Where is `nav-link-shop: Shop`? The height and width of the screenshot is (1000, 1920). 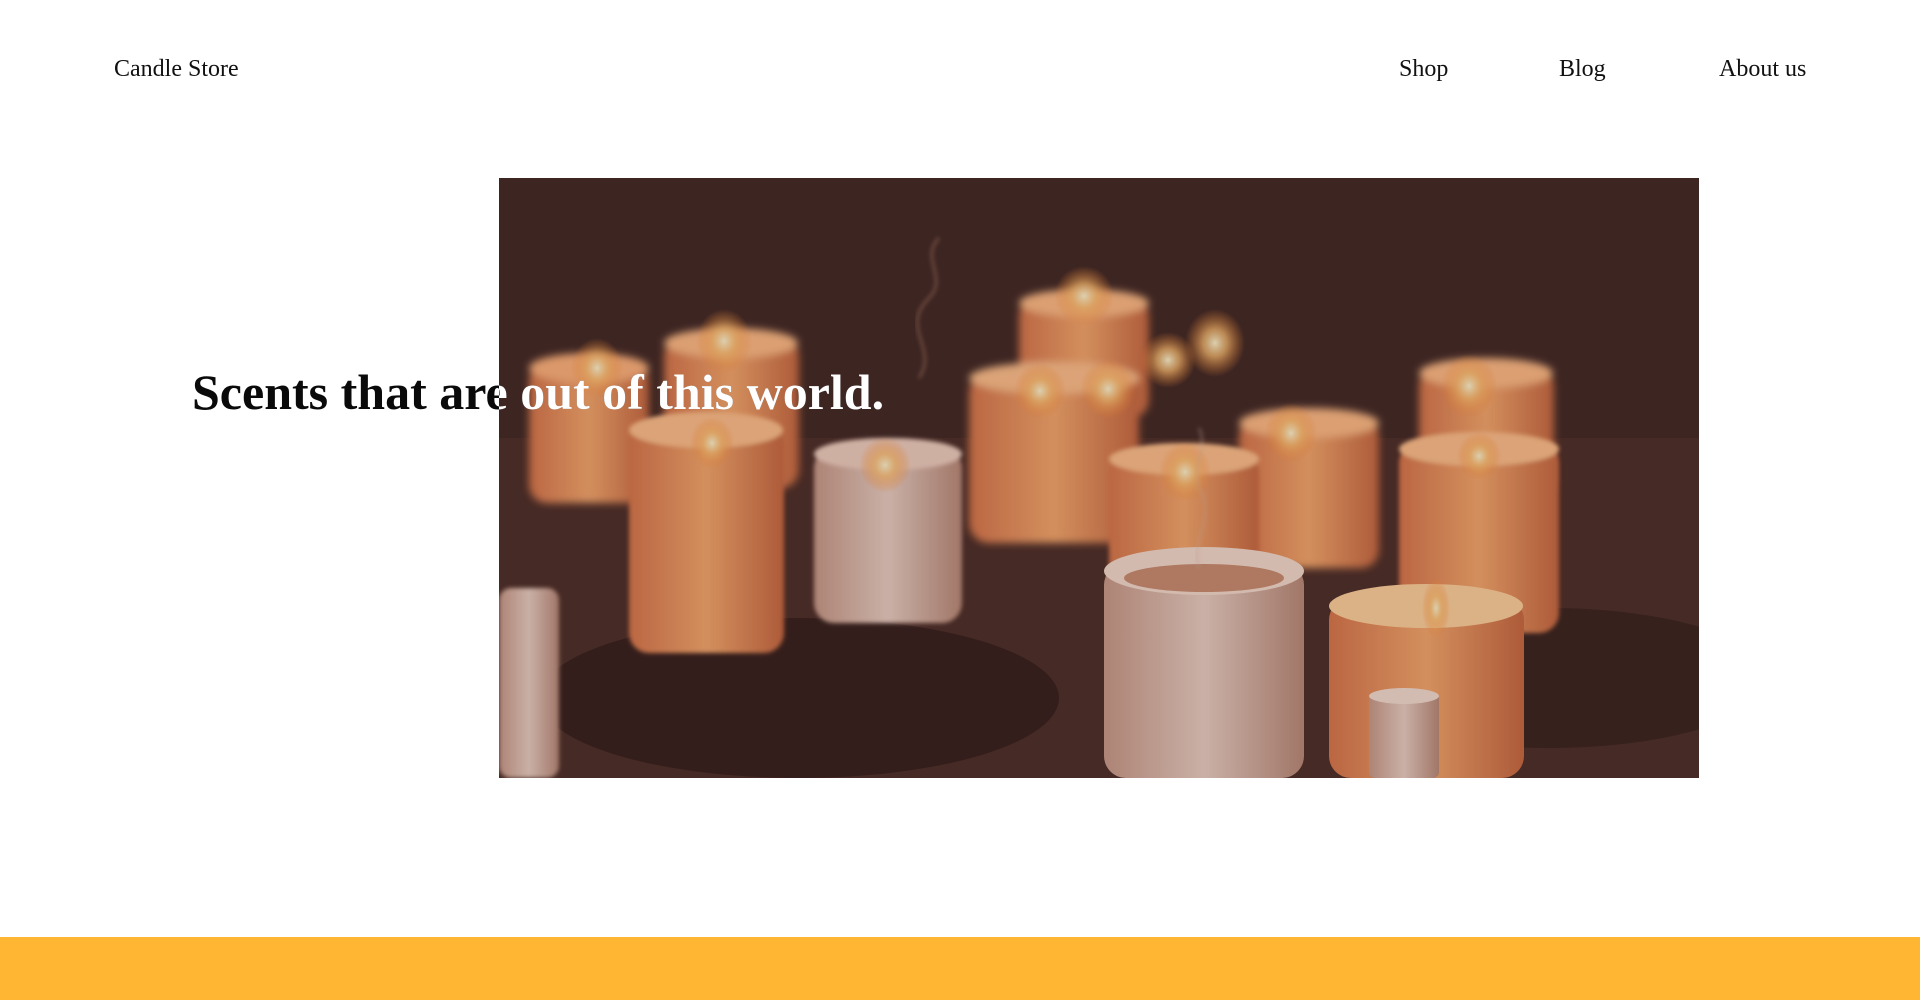
nav-link-shop: Shop is located at coordinates (1423, 69).